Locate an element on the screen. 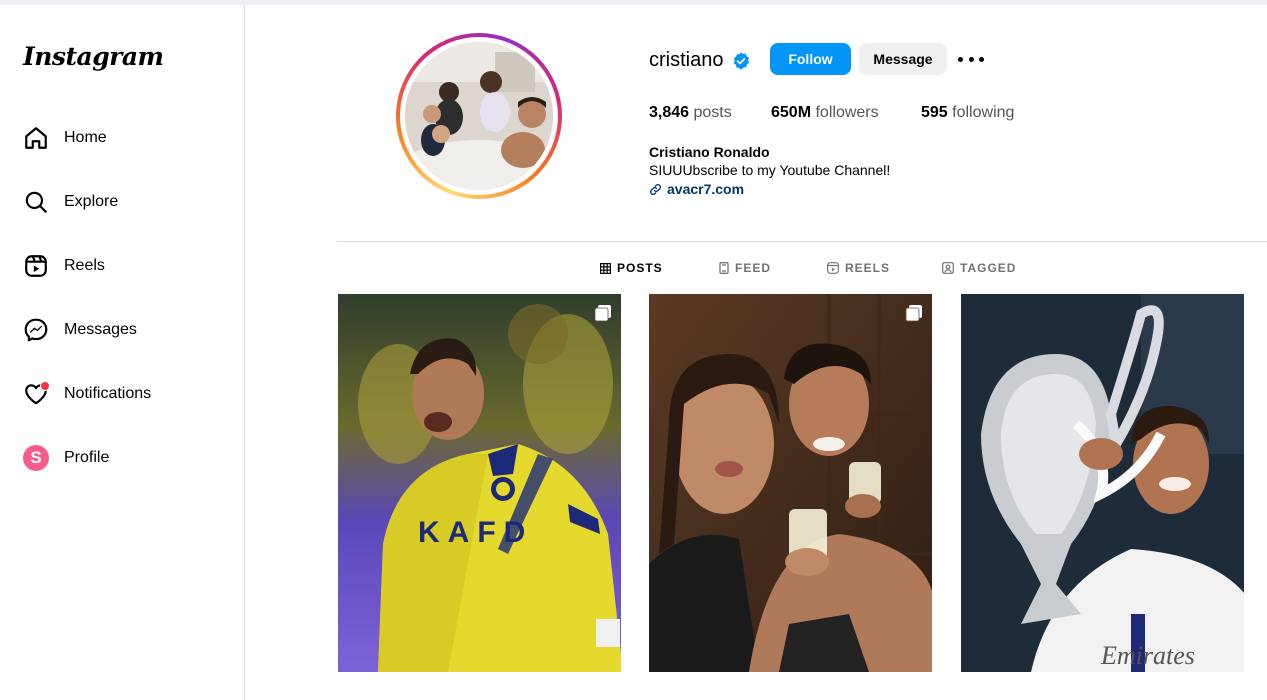 Image resolution: width=1267 pixels, height=700 pixels. sidebar-item-notifications: Notifications is located at coordinates (122, 394).